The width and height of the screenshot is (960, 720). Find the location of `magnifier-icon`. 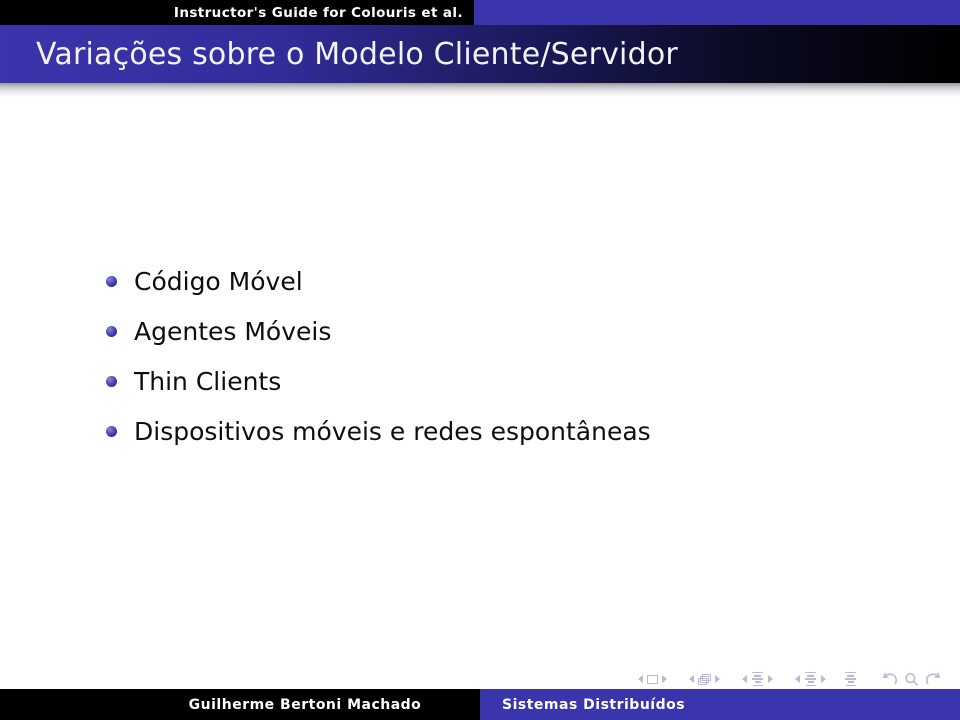

magnifier-icon is located at coordinates (911, 679).